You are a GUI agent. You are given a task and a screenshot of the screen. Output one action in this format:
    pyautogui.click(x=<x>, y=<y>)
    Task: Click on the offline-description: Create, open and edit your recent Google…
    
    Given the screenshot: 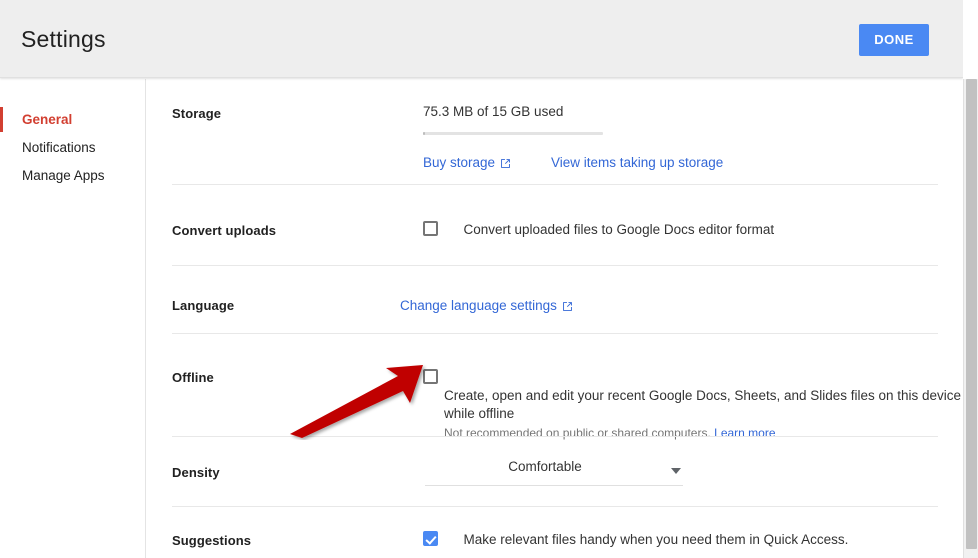 What is the action you would take?
    pyautogui.click(x=703, y=404)
    